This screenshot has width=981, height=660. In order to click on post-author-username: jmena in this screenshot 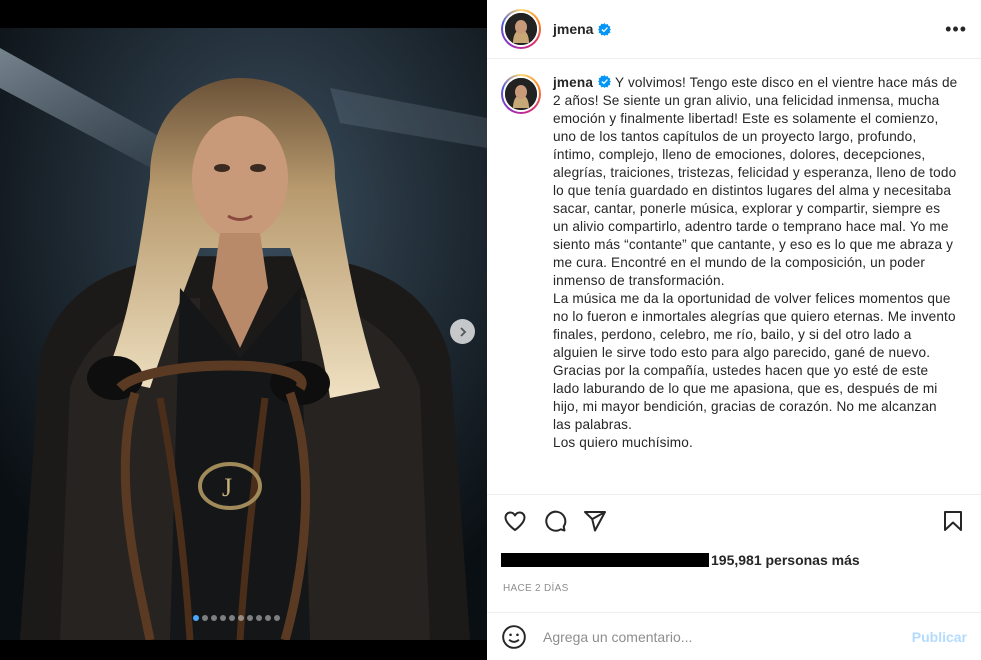, I will do `click(573, 29)`.